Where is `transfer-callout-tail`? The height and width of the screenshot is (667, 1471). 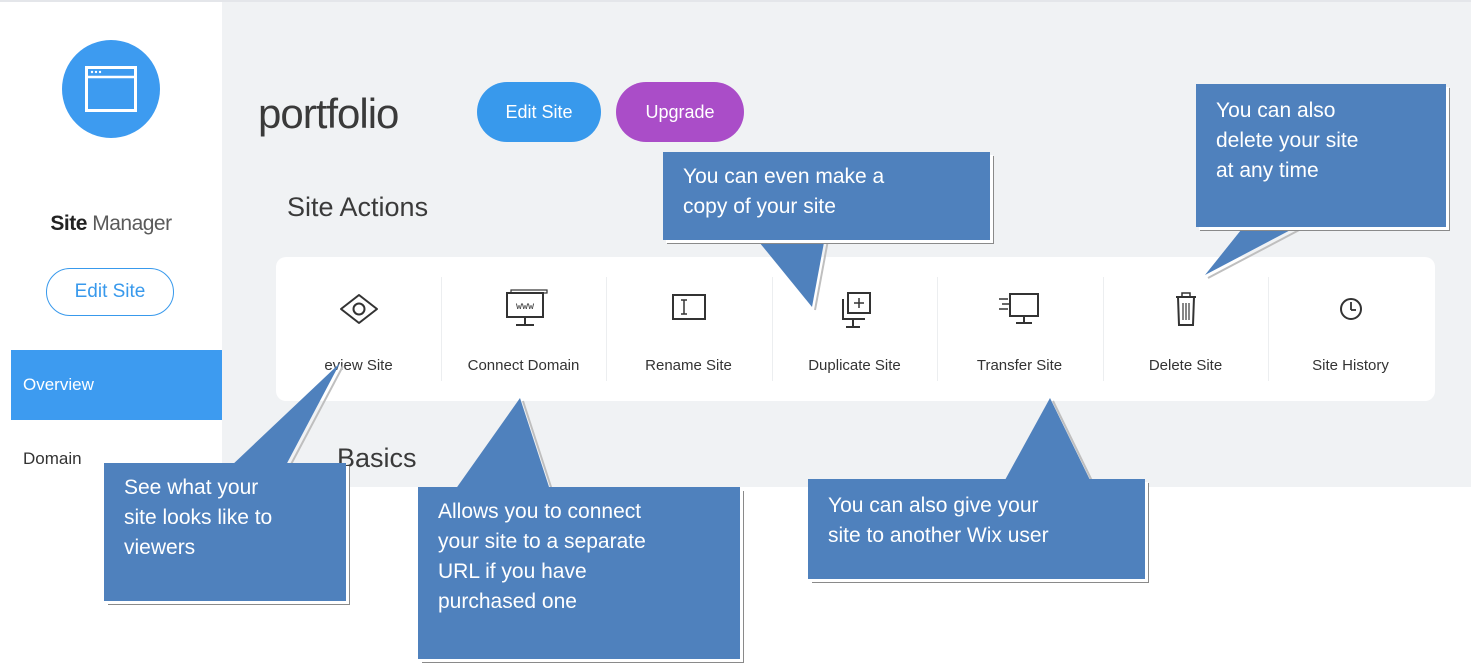
transfer-callout-tail is located at coordinates (1047, 439).